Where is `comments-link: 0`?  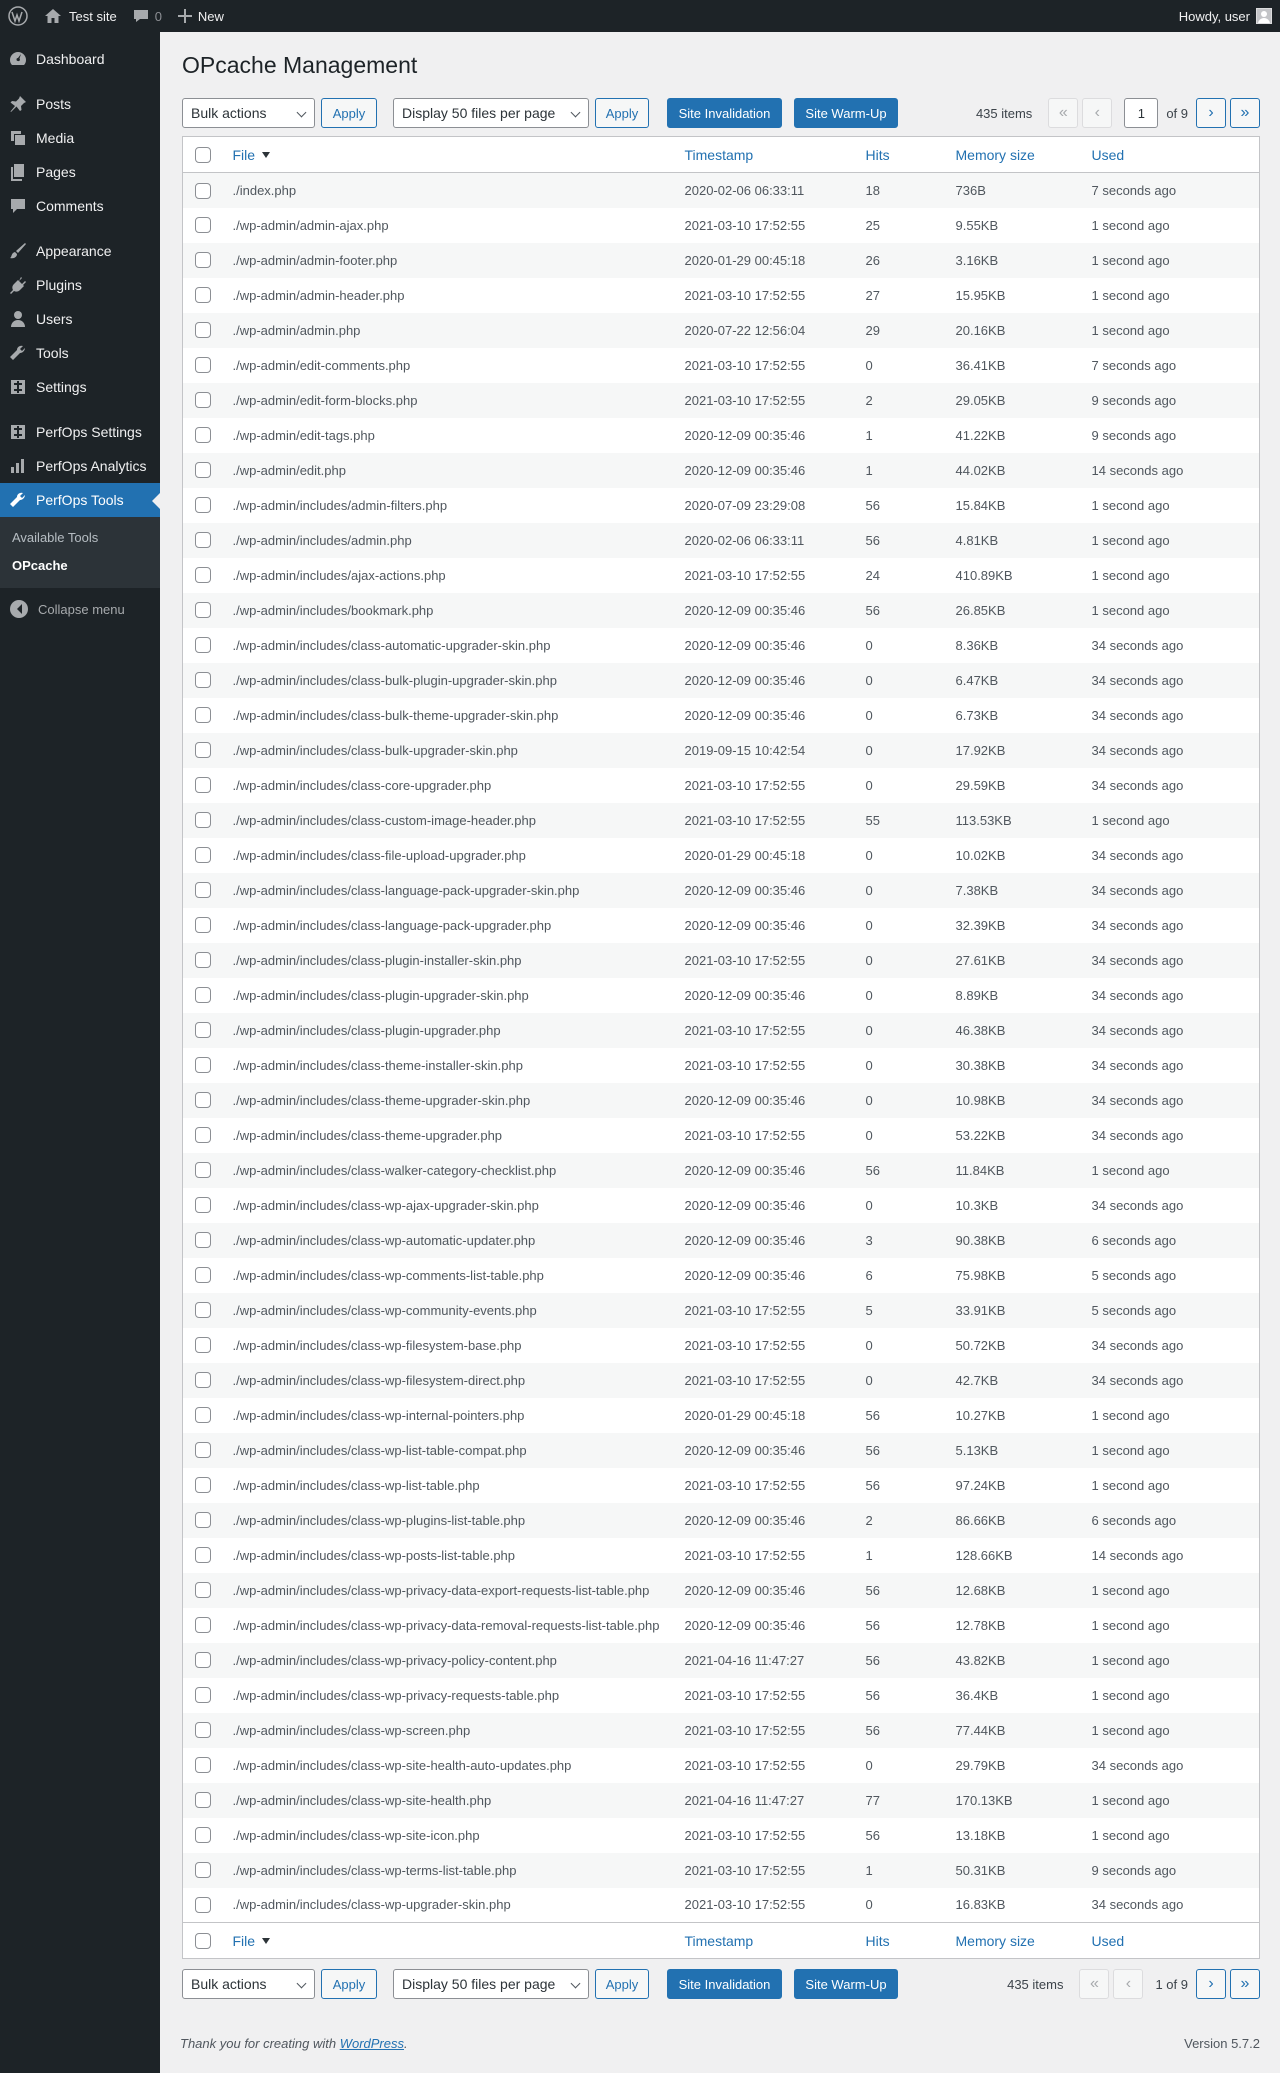 comments-link: 0 is located at coordinates (147, 16).